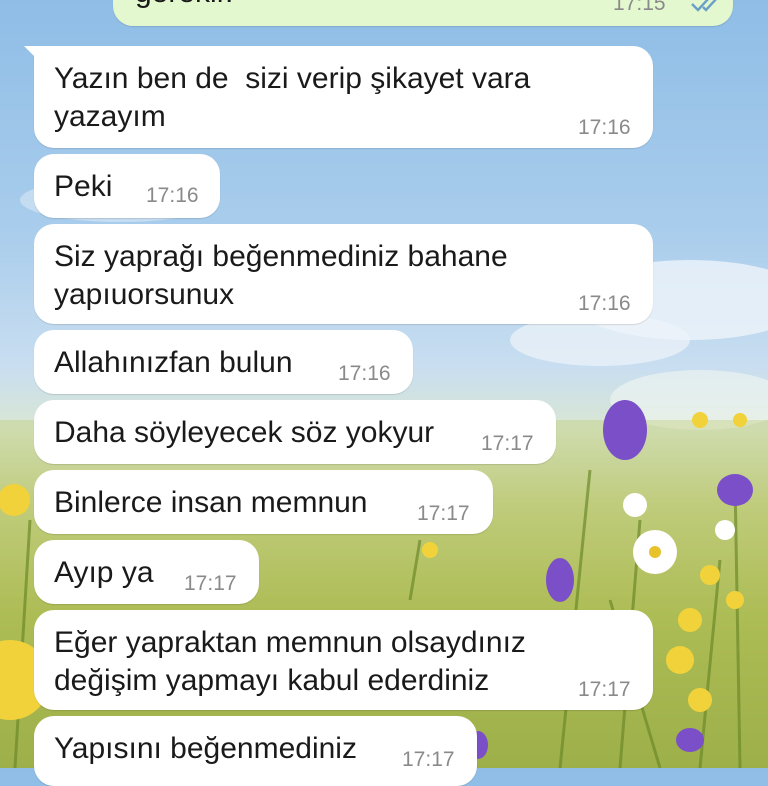 The width and height of the screenshot is (768, 786). What do you see at coordinates (127, 186) in the screenshot?
I see `incoming-message-bubble: Peki 17:16` at bounding box center [127, 186].